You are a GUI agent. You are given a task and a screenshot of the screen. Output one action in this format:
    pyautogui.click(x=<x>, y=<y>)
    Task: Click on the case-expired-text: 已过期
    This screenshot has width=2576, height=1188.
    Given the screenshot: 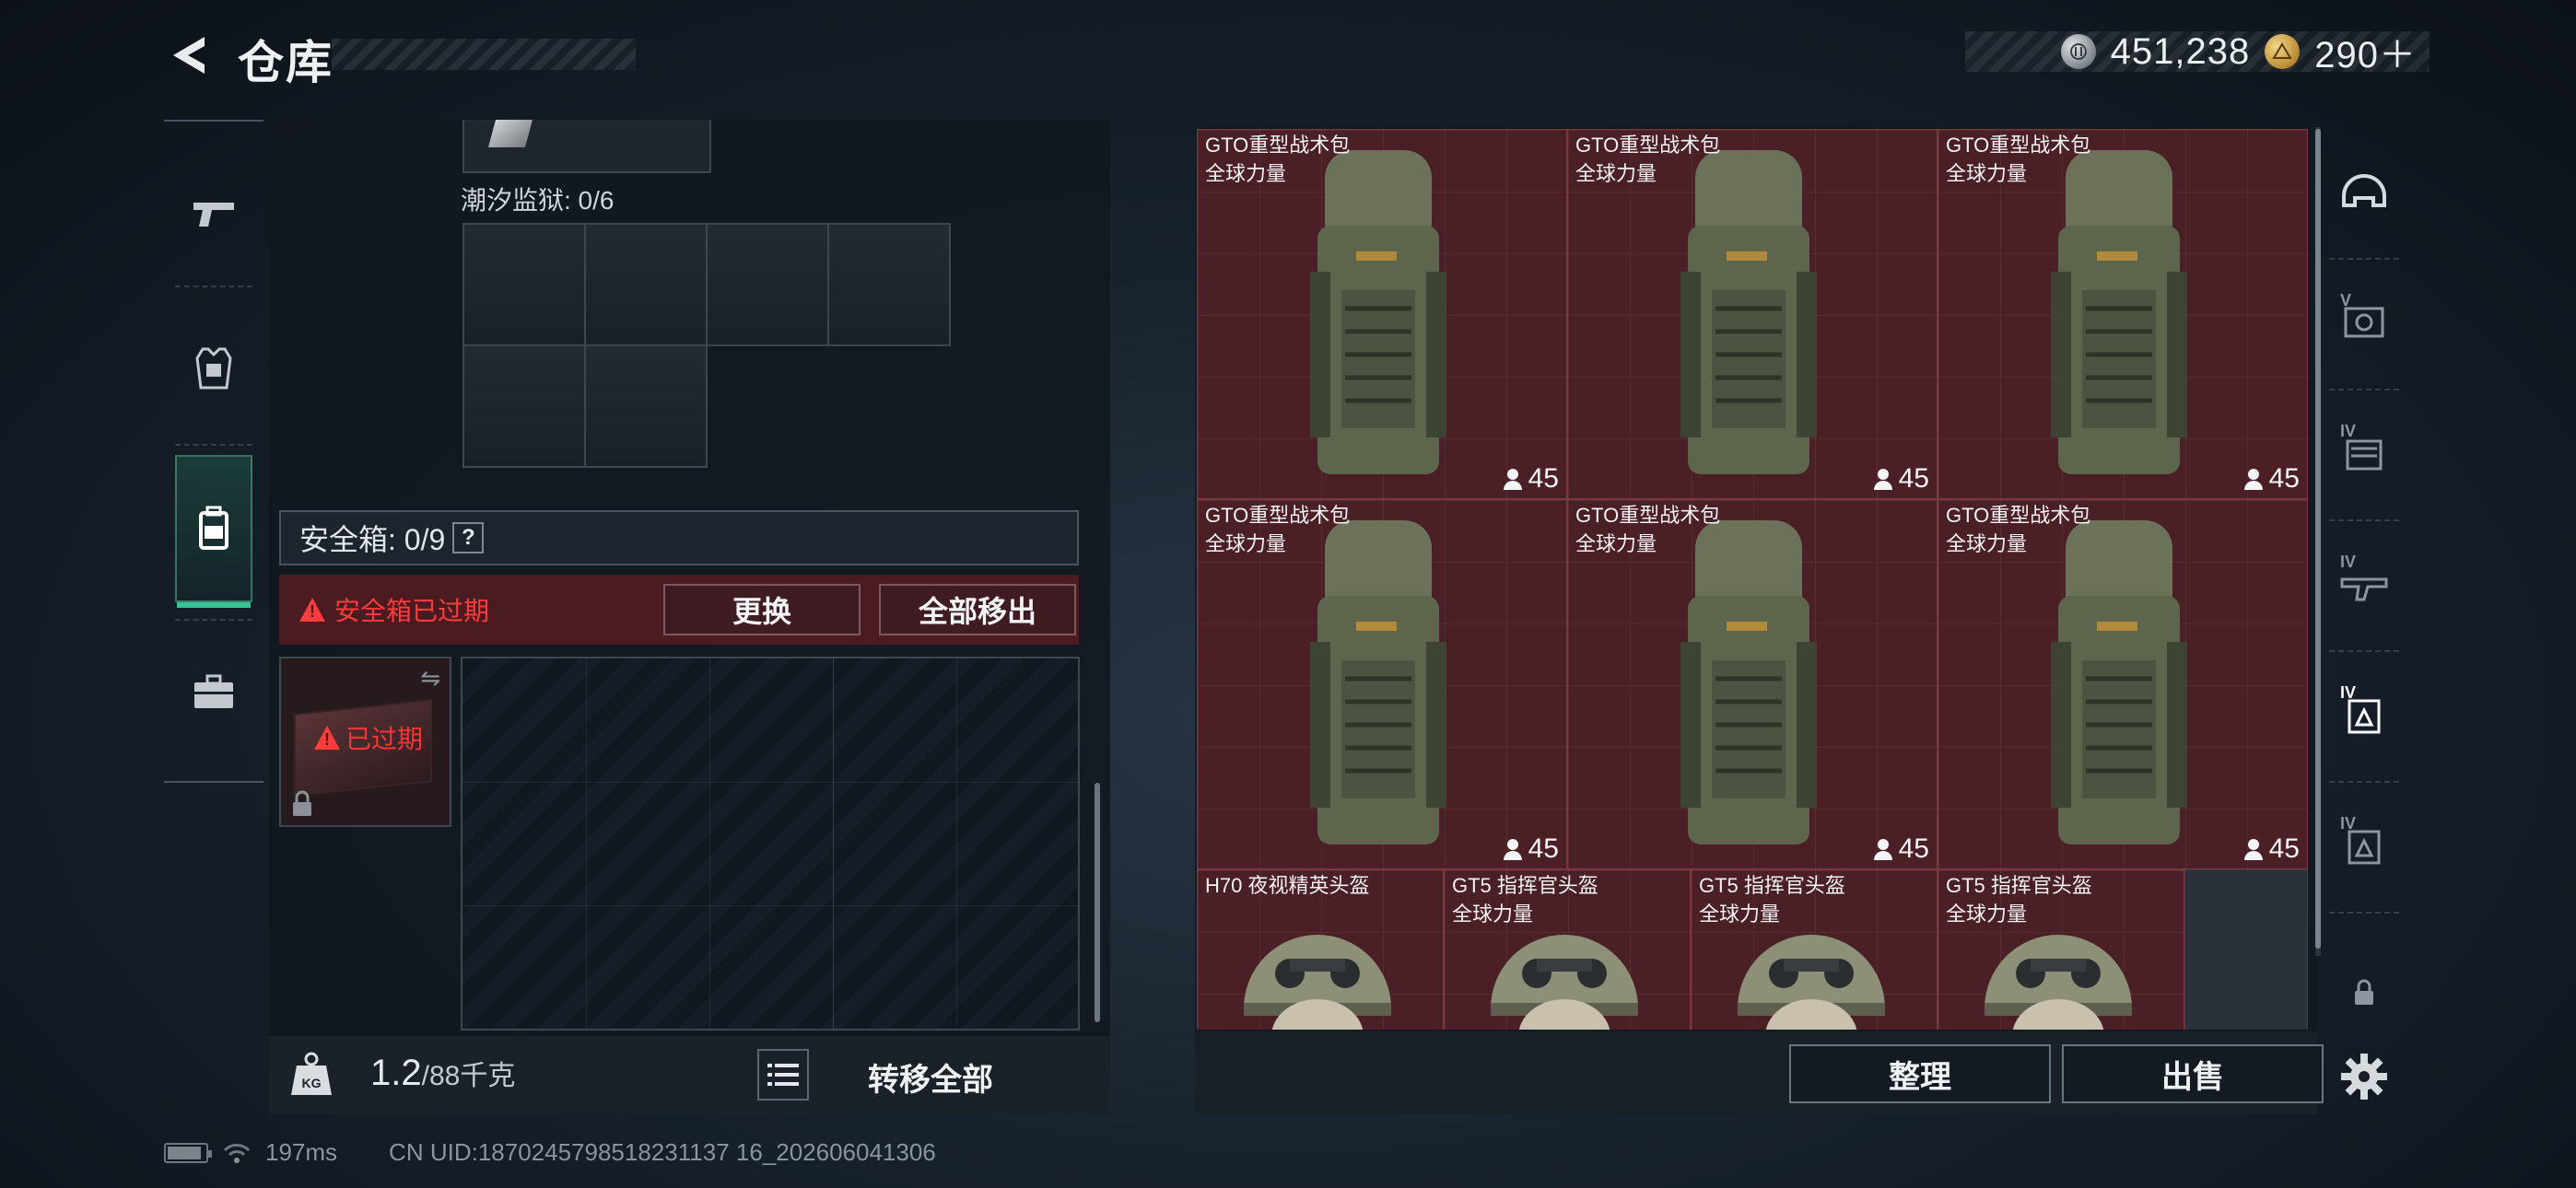 What is the action you would take?
    pyautogui.click(x=384, y=739)
    